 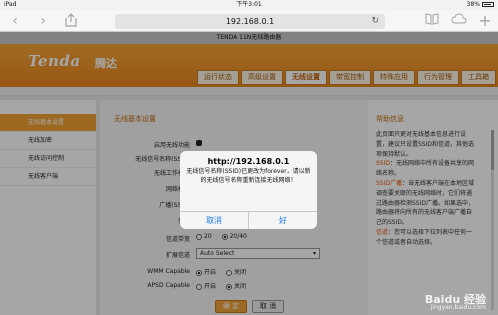 I want to click on watermark-url: jingyan.baidu.com, so click(x=458, y=307).